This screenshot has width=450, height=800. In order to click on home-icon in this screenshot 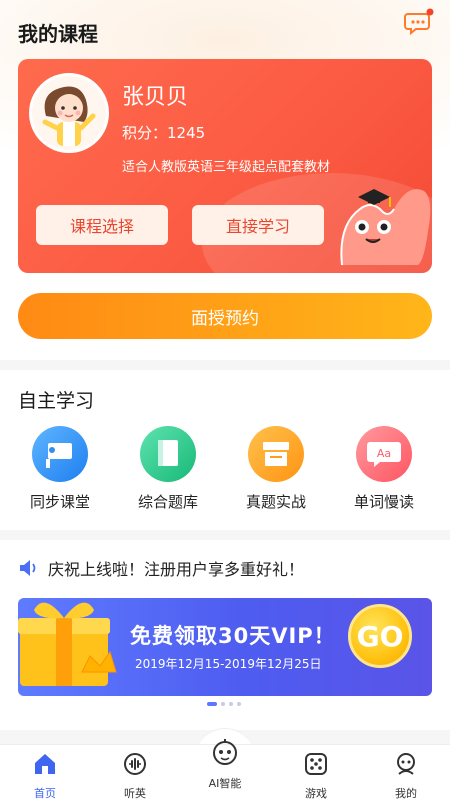, I will do `click(45, 764)`.